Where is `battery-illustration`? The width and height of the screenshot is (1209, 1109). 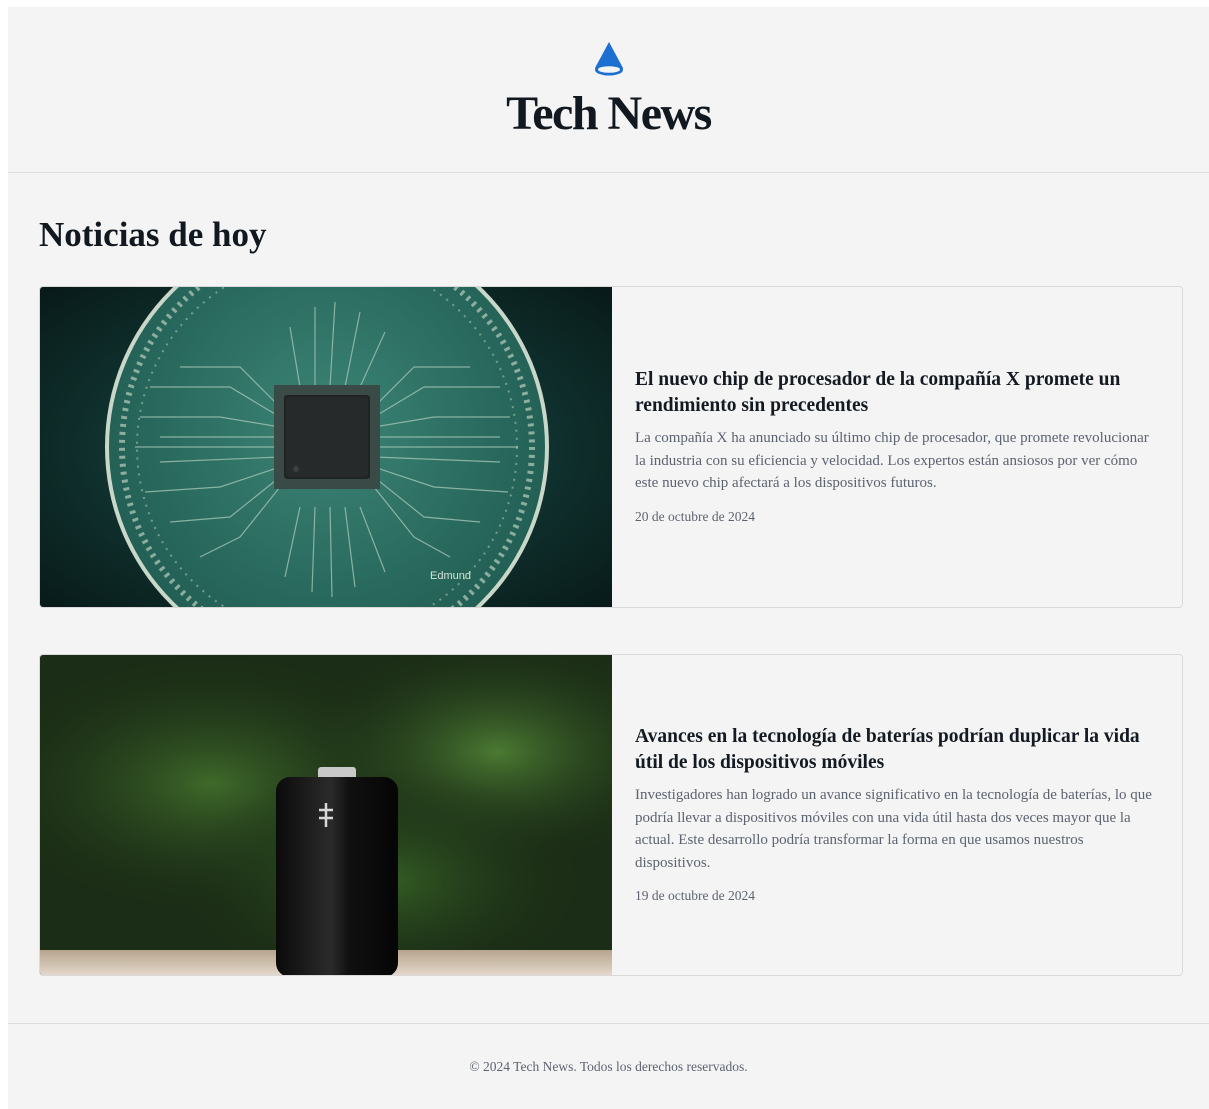 battery-illustration is located at coordinates (326, 815).